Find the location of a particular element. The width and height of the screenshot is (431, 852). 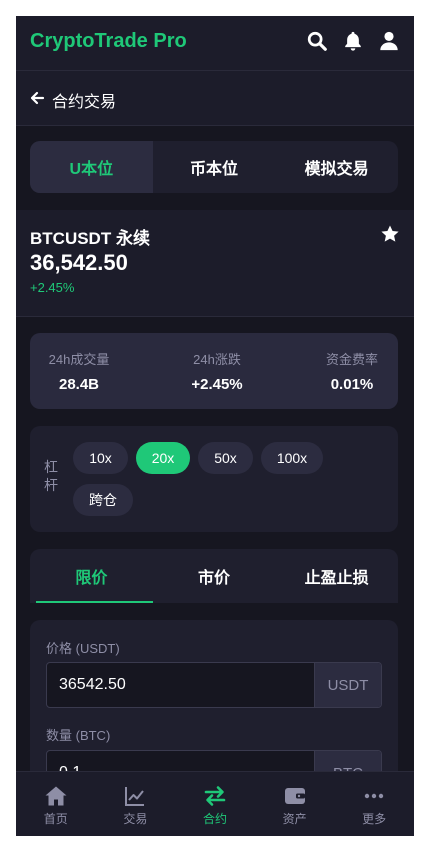

nav-item-trade: 交易 is located at coordinates (136, 804).